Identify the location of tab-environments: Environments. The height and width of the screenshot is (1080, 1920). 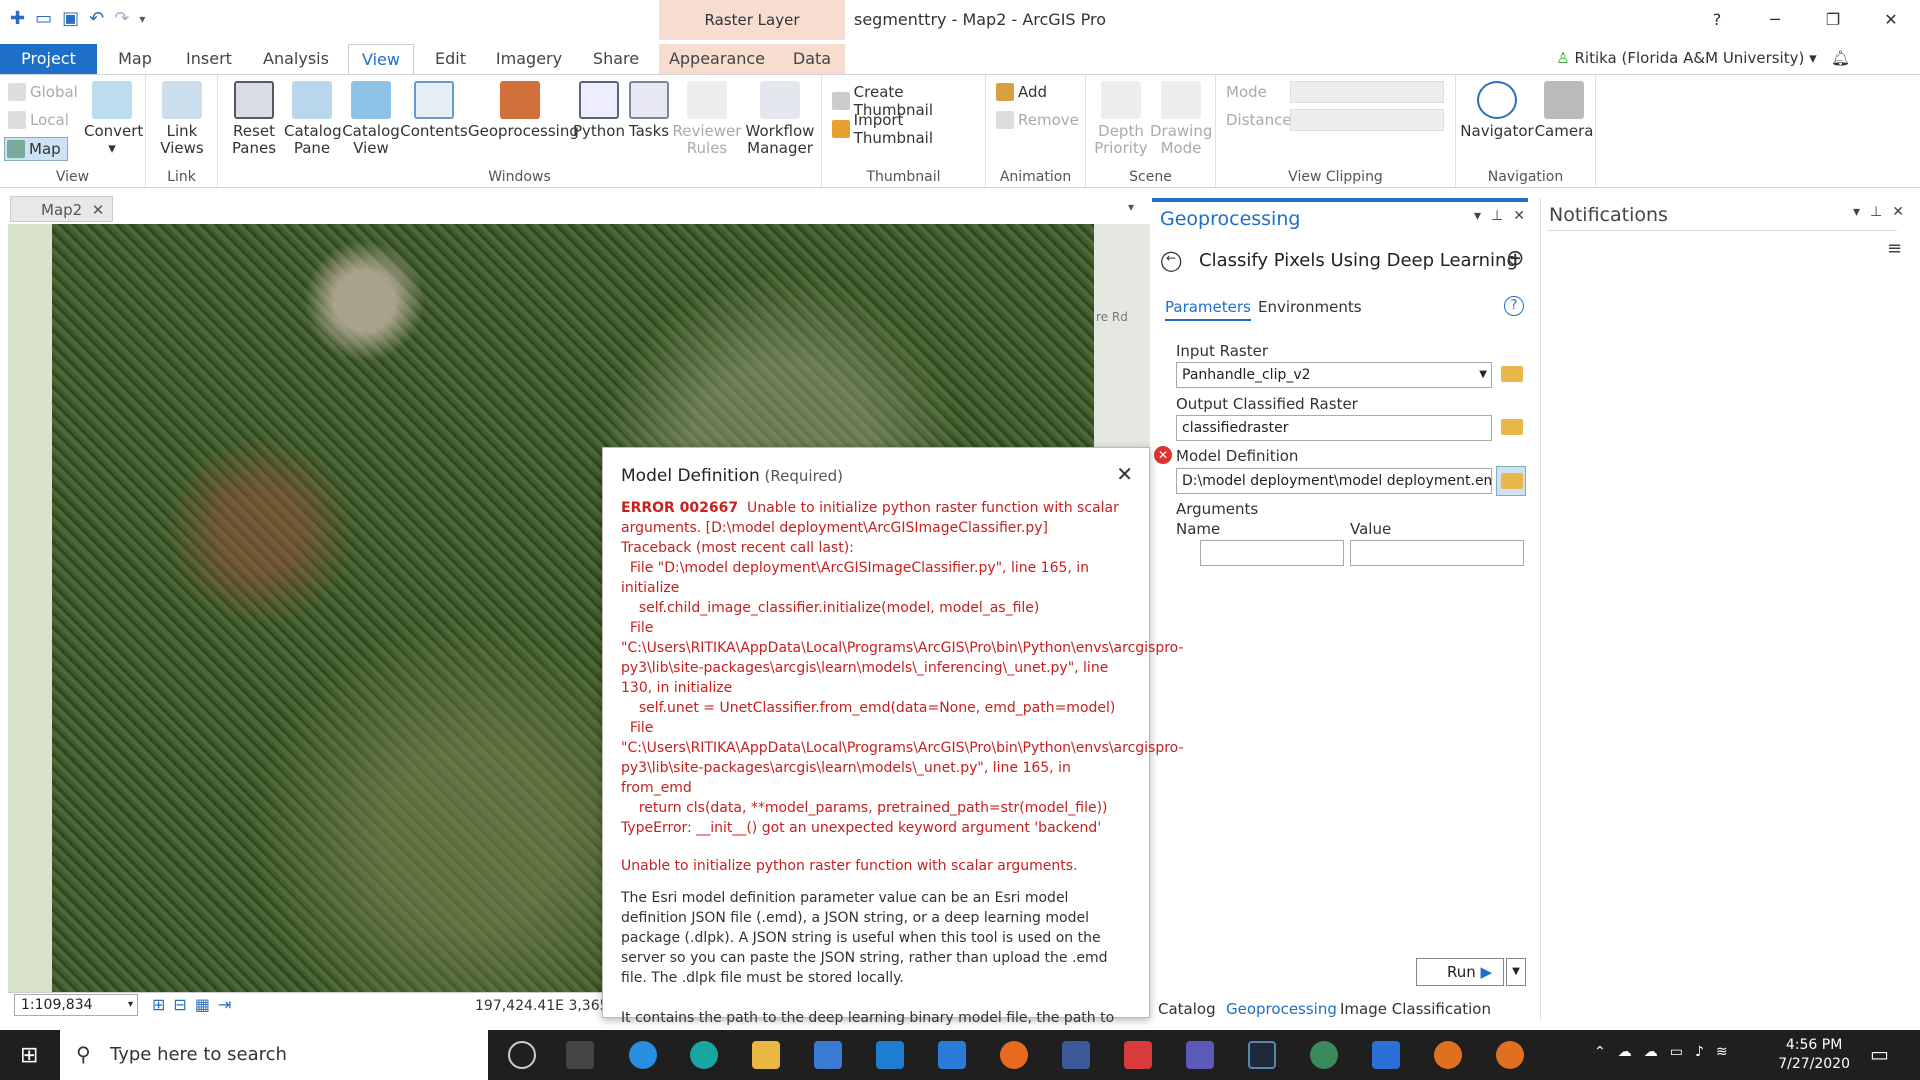
(1310, 307).